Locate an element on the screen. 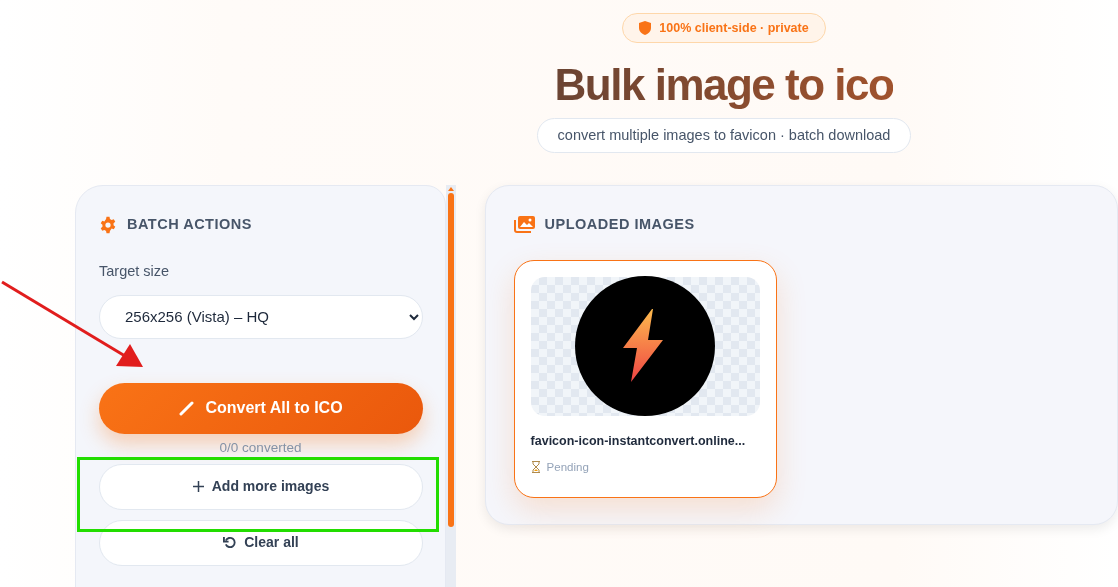 The image size is (1118, 587). field-label: Target size is located at coordinates (135, 271).